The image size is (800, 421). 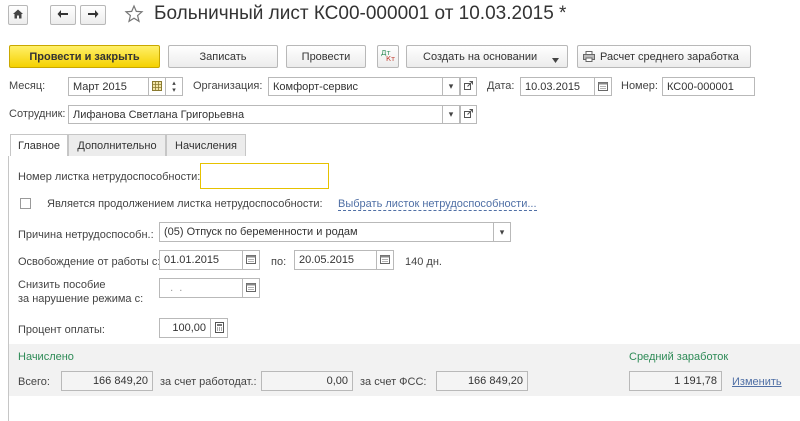 I want to click on forward-button, so click(x=93, y=15).